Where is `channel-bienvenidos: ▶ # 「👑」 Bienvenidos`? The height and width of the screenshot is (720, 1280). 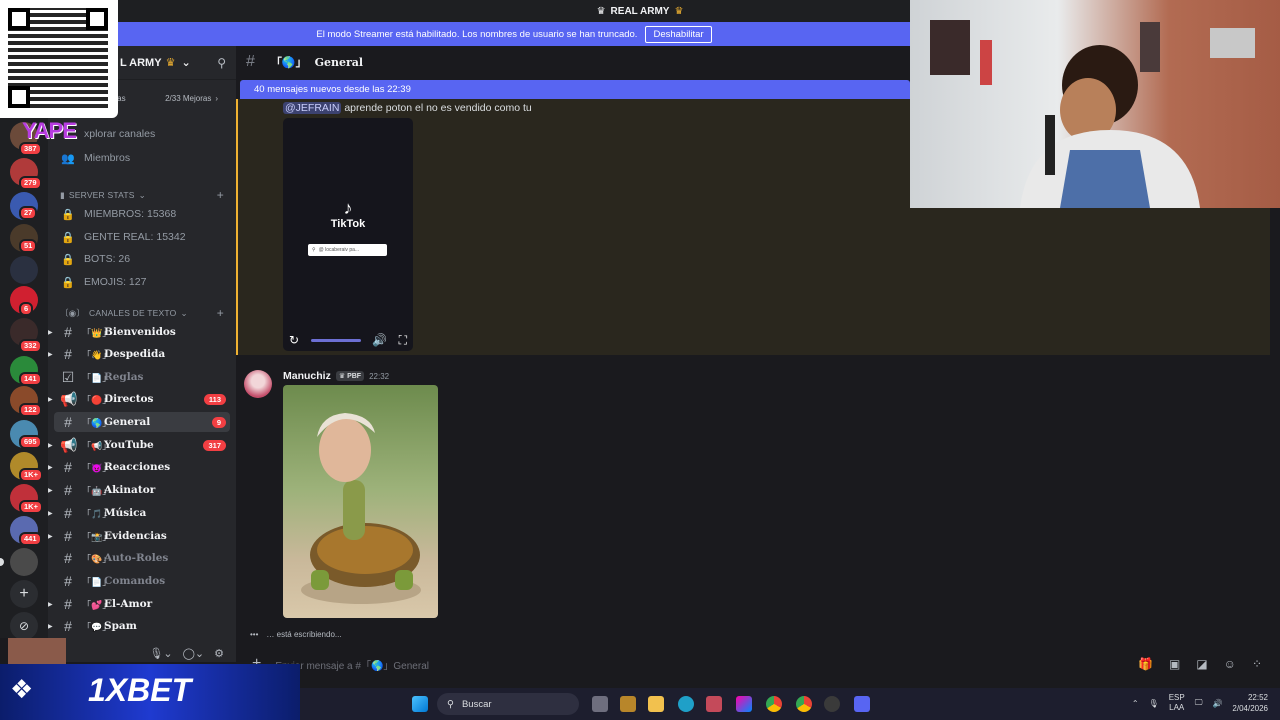 channel-bienvenidos: ▶ # 「👑」 Bienvenidos is located at coordinates (139, 332).